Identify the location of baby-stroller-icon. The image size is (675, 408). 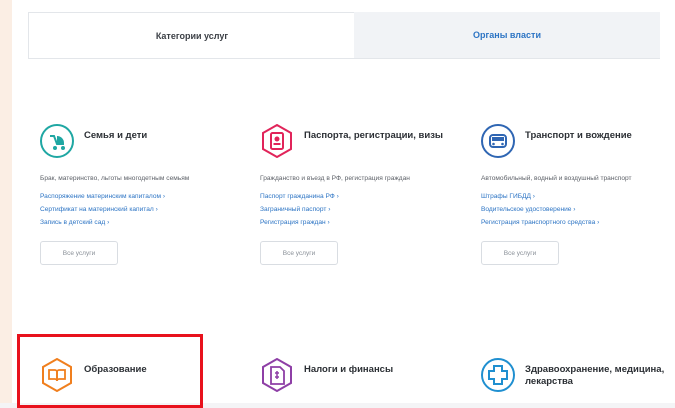
(57, 141).